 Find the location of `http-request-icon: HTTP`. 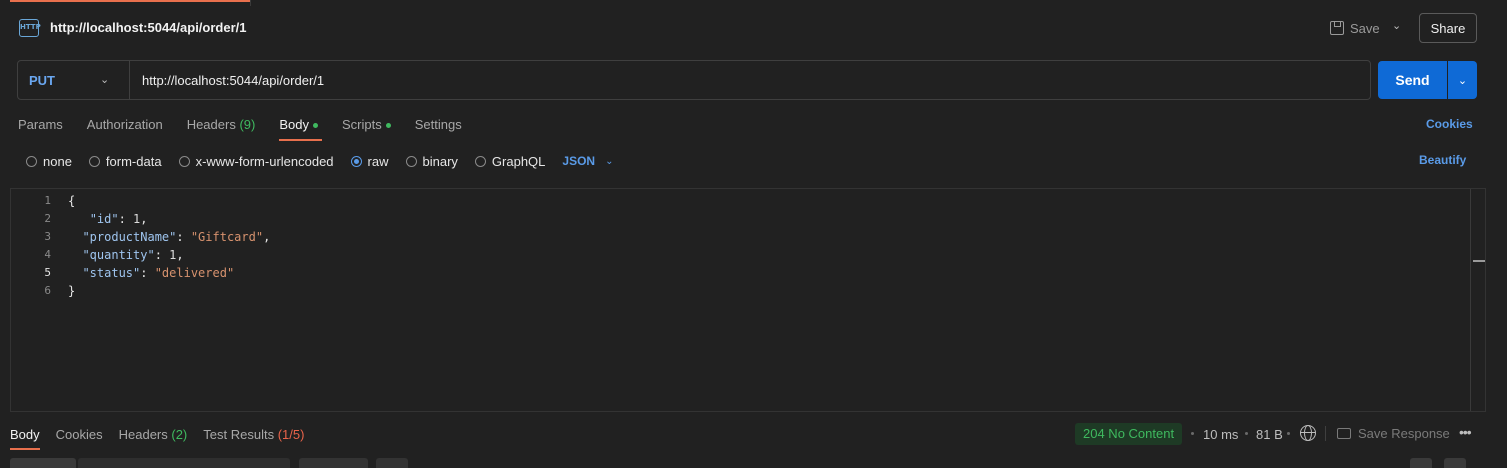

http-request-icon: HTTP is located at coordinates (30, 28).